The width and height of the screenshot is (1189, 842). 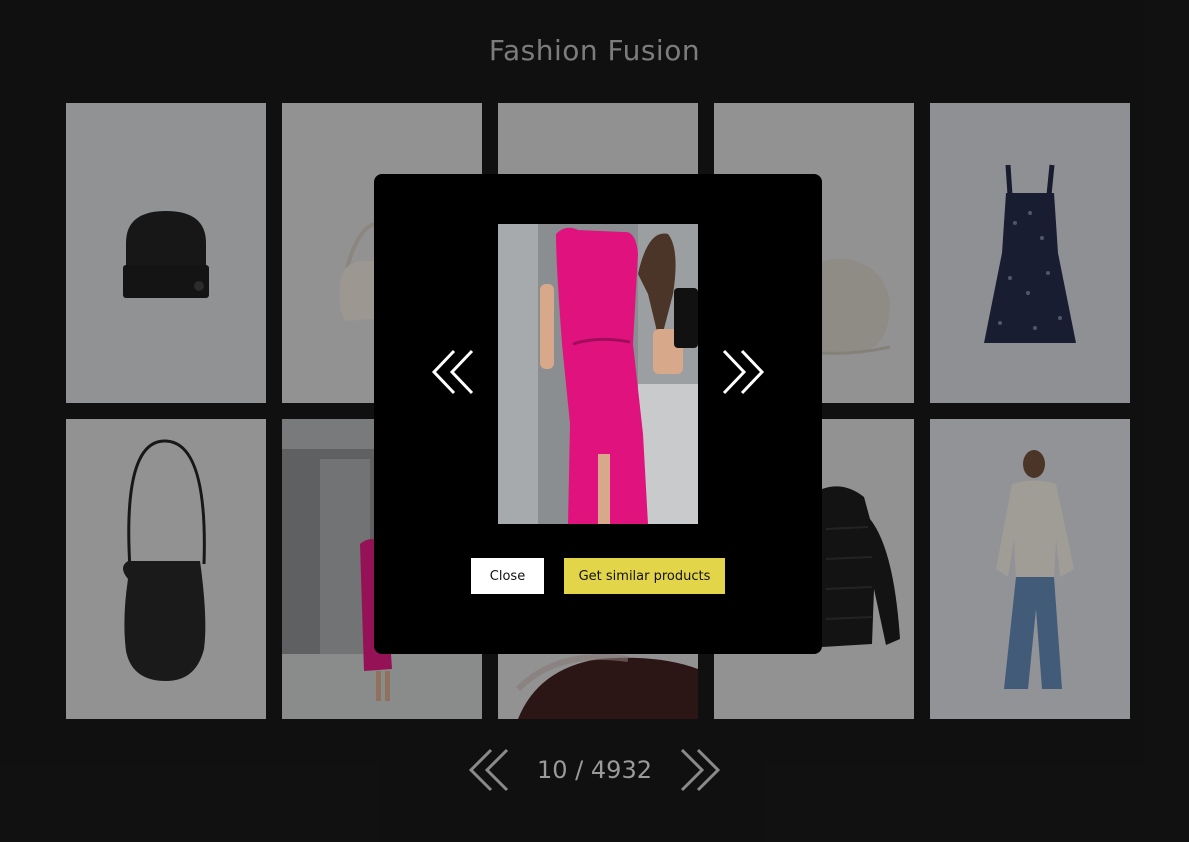 What do you see at coordinates (644, 576) in the screenshot?
I see `get-similar-products-button: Get similar products` at bounding box center [644, 576].